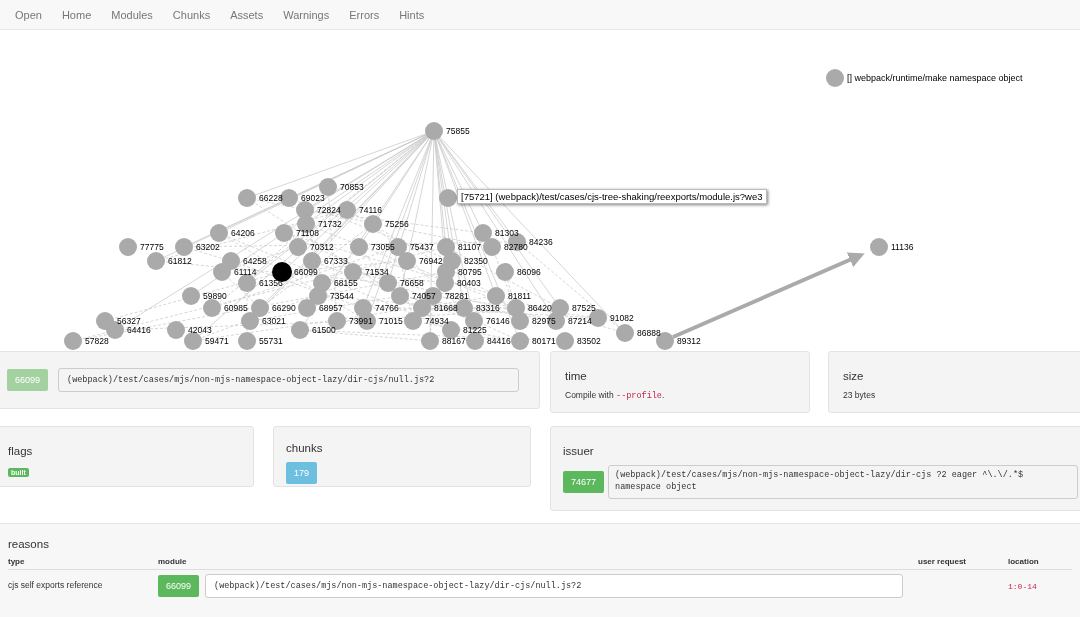 This screenshot has width=1080, height=617. What do you see at coordinates (152, 247) in the screenshot?
I see `node-label: 77775` at bounding box center [152, 247].